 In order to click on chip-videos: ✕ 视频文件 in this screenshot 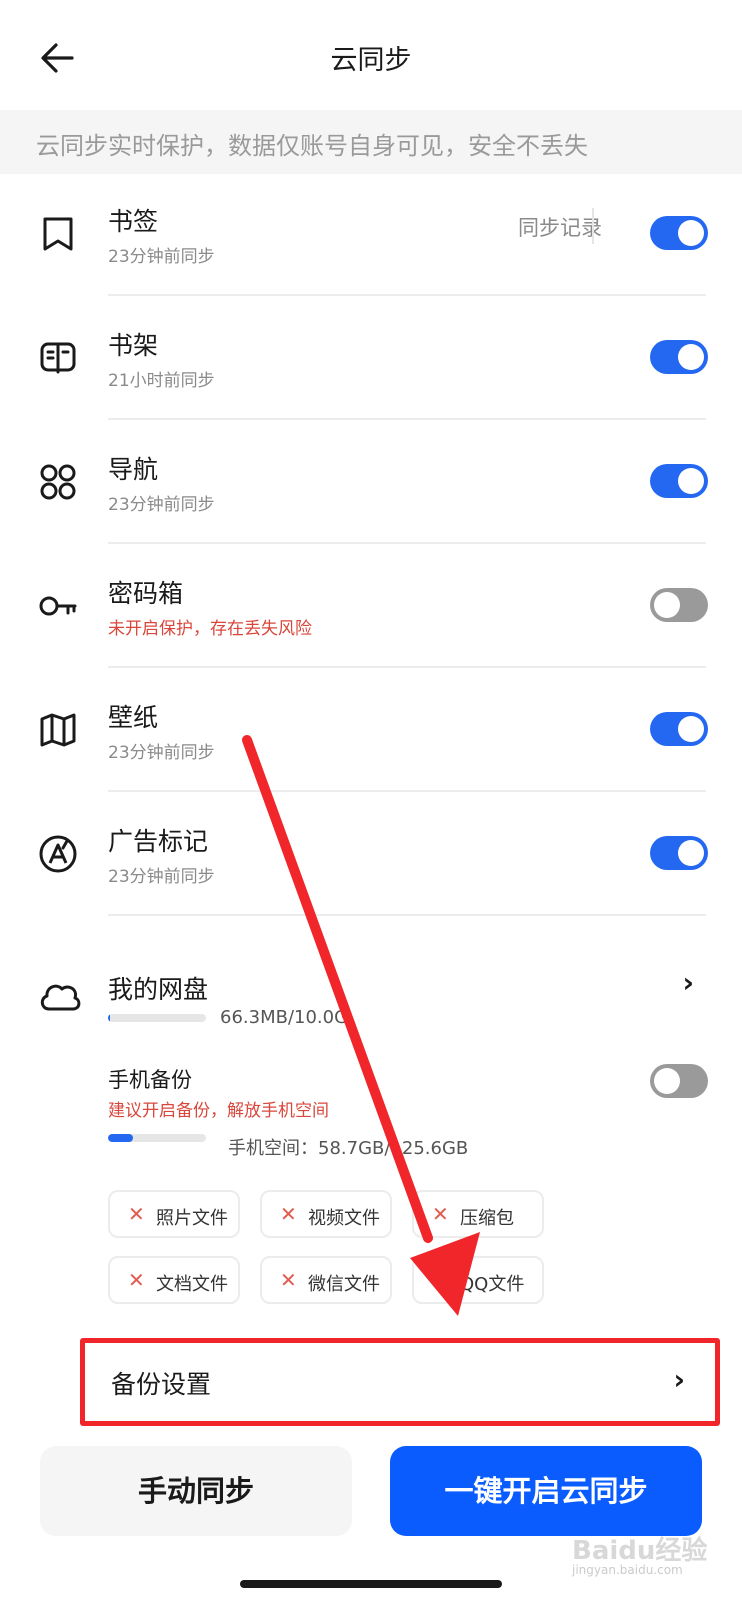, I will do `click(326, 1214)`.